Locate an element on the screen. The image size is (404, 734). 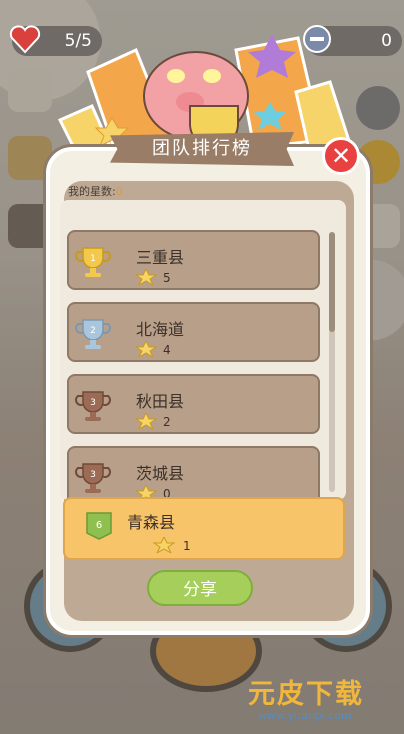
my-team-name: 青森县 is located at coordinates (151, 522).